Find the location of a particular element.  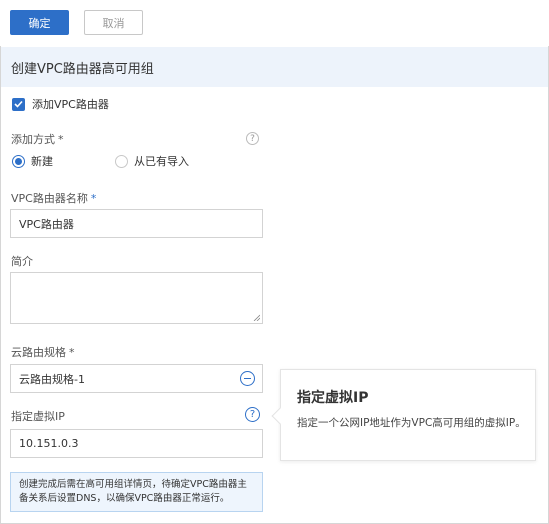

add-vpc-router-checkbox-row: 添加VPC路由器 is located at coordinates (60, 104).